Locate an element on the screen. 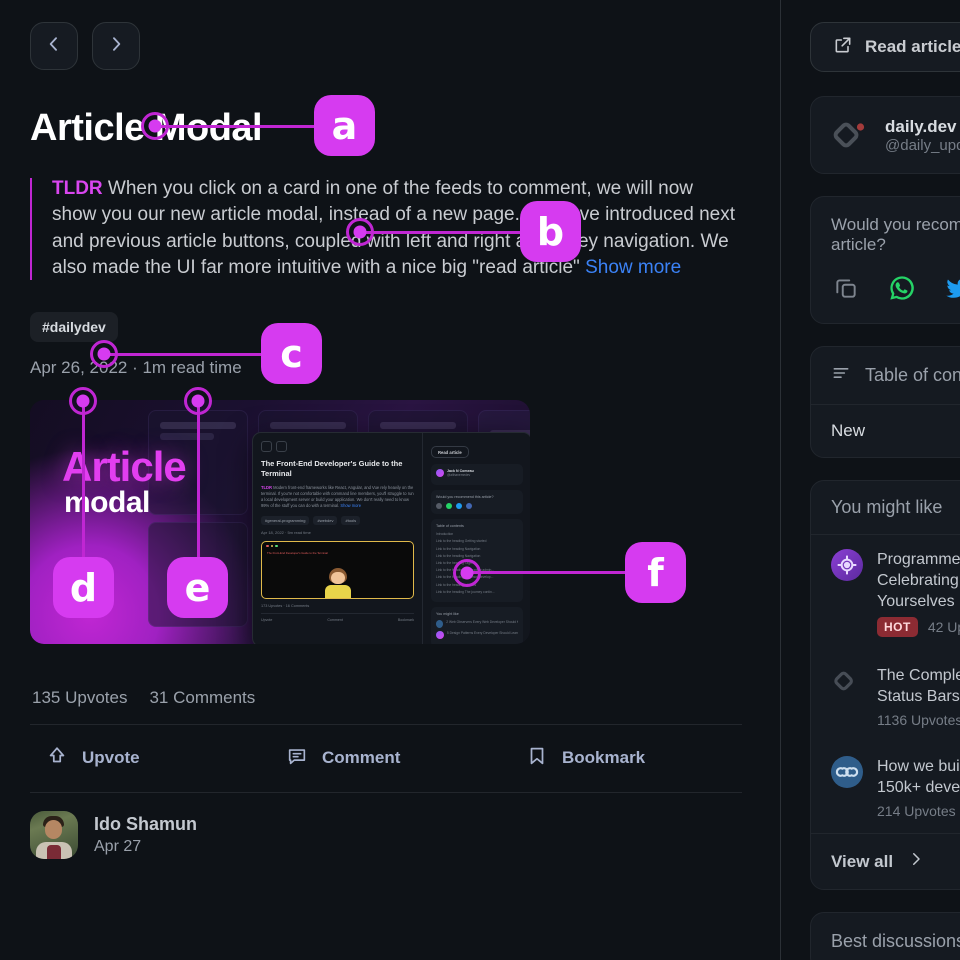 This screenshot has height=960, width=960. cover-modal-ymlike-title: You might like is located at coordinates (447, 613).